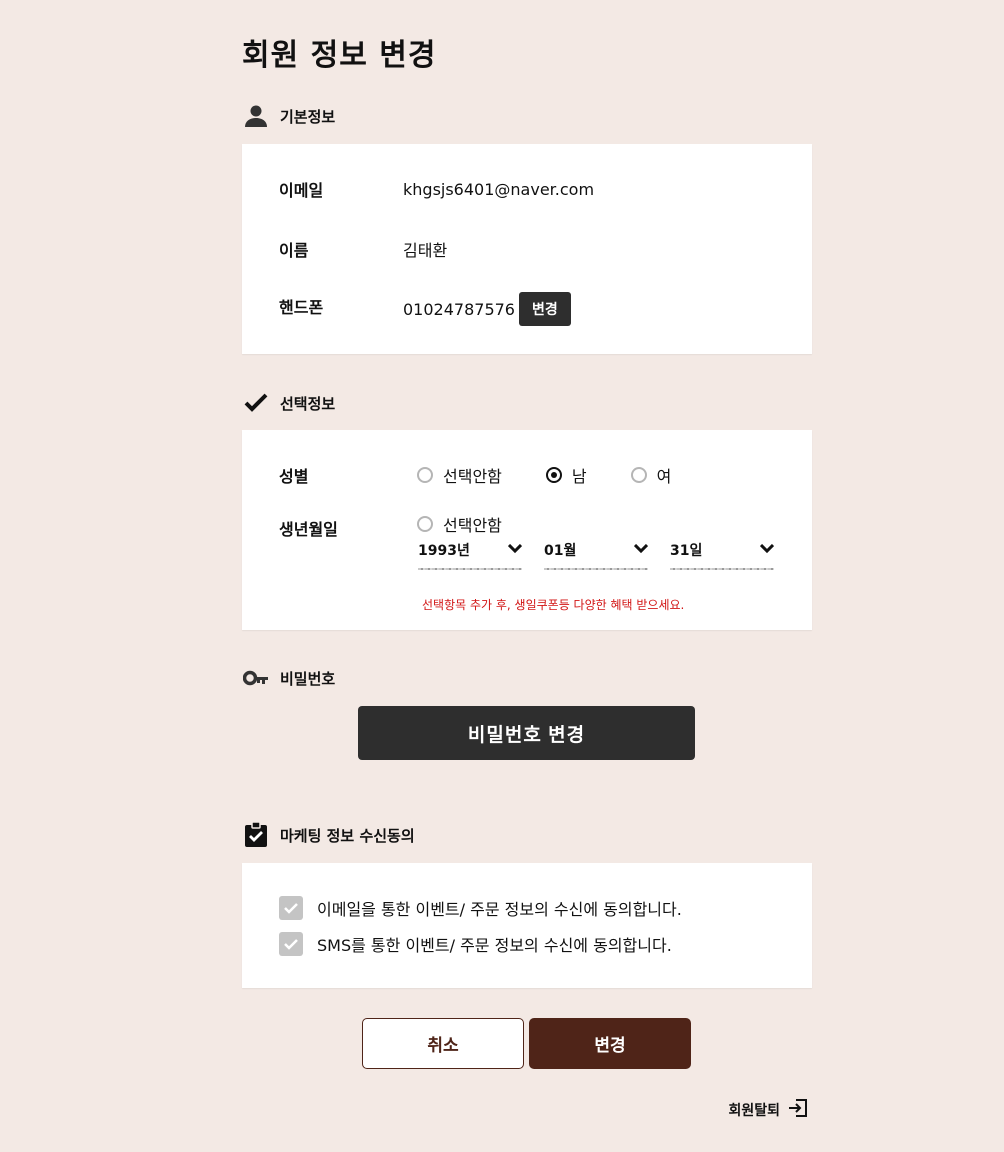 The height and width of the screenshot is (1152, 1004). I want to click on password-header: 비밀번호, so click(288, 678).